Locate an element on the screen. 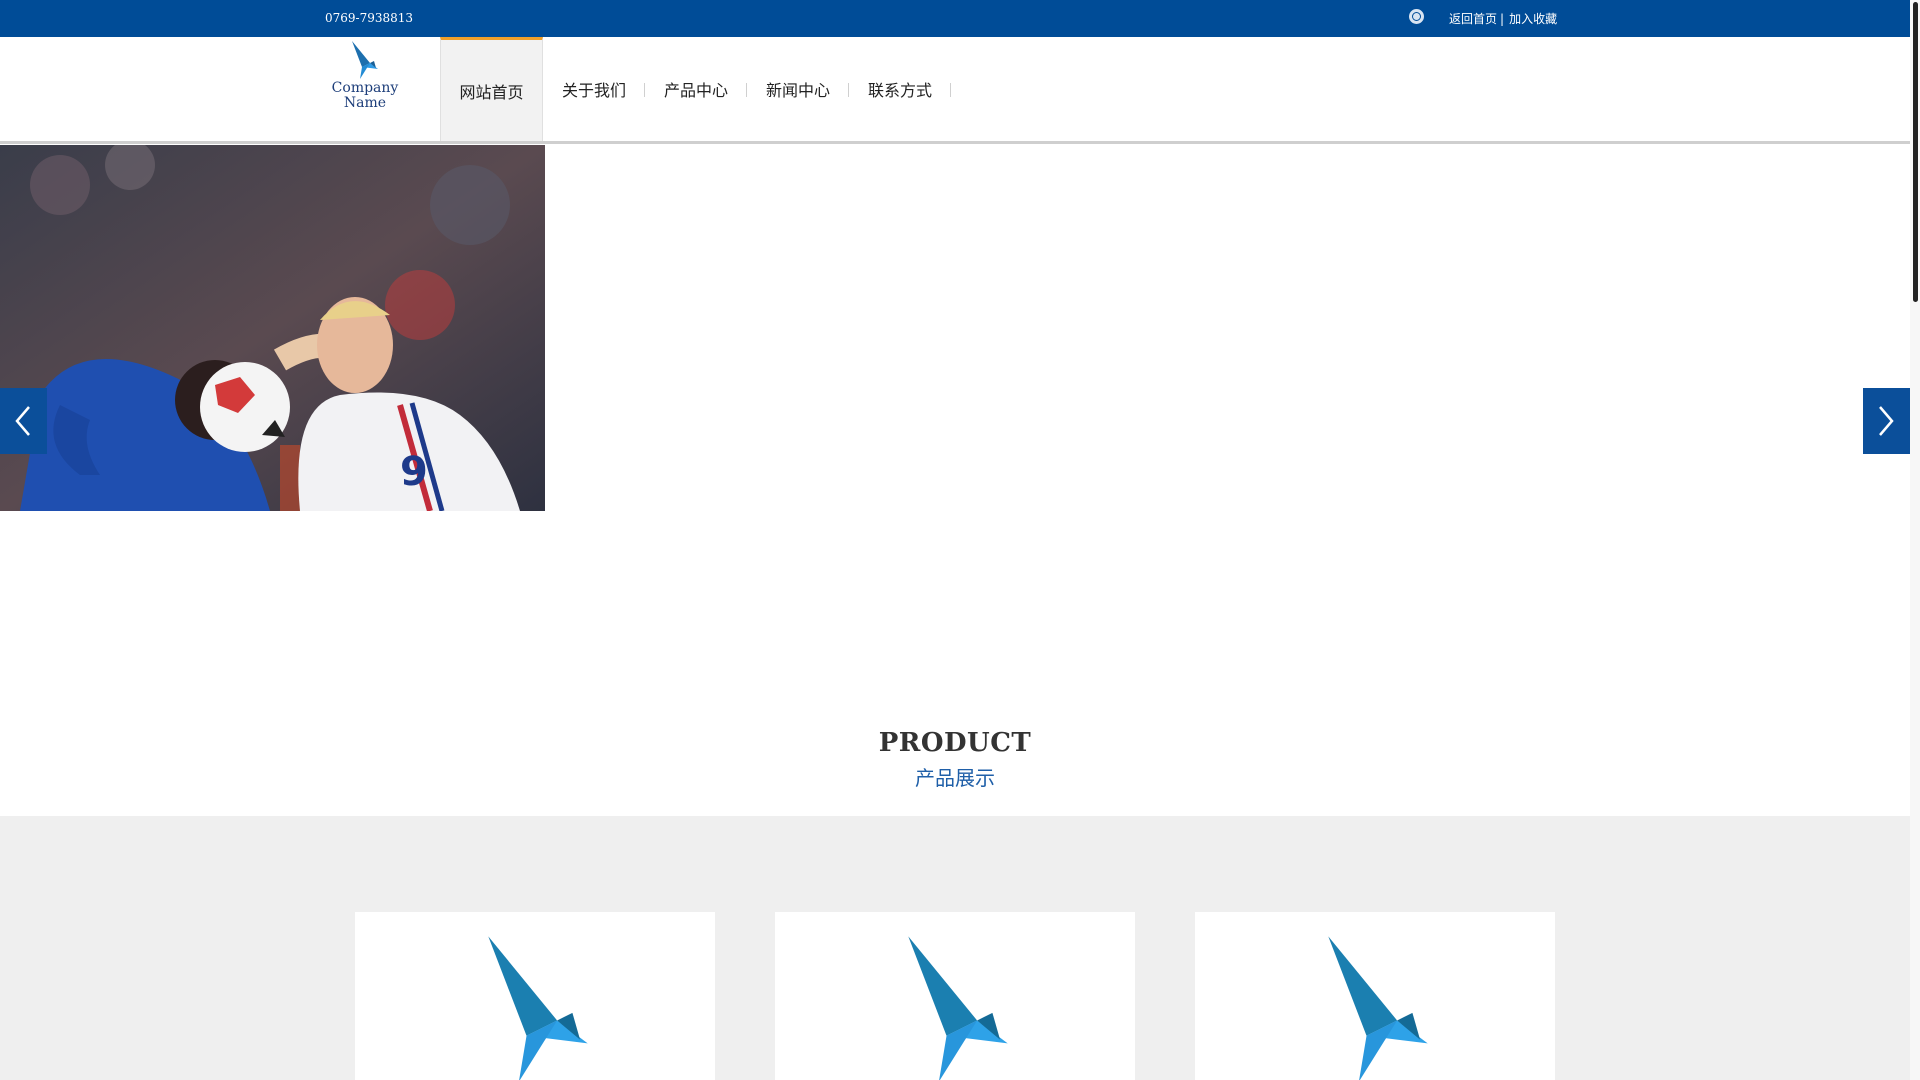 Image resolution: width=1920 pixels, height=1080 pixels. top-bar: 0769-7938813 返回首页 | 加入收藏 is located at coordinates (955, 18).